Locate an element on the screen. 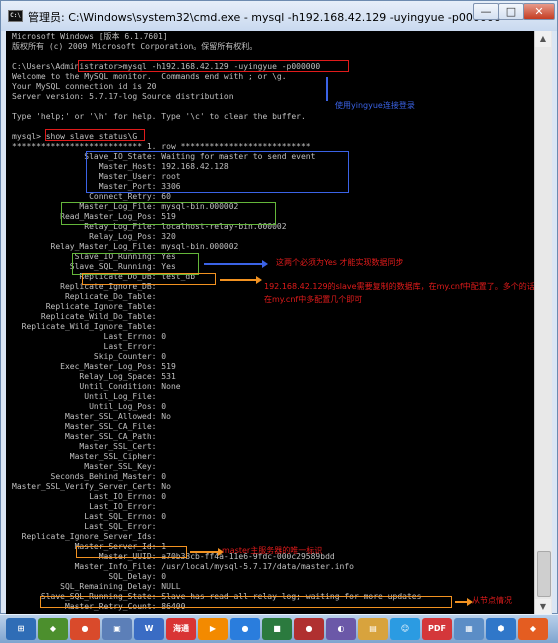 This screenshot has width=558, height=643. files-icon: ▣ is located at coordinates (117, 629).